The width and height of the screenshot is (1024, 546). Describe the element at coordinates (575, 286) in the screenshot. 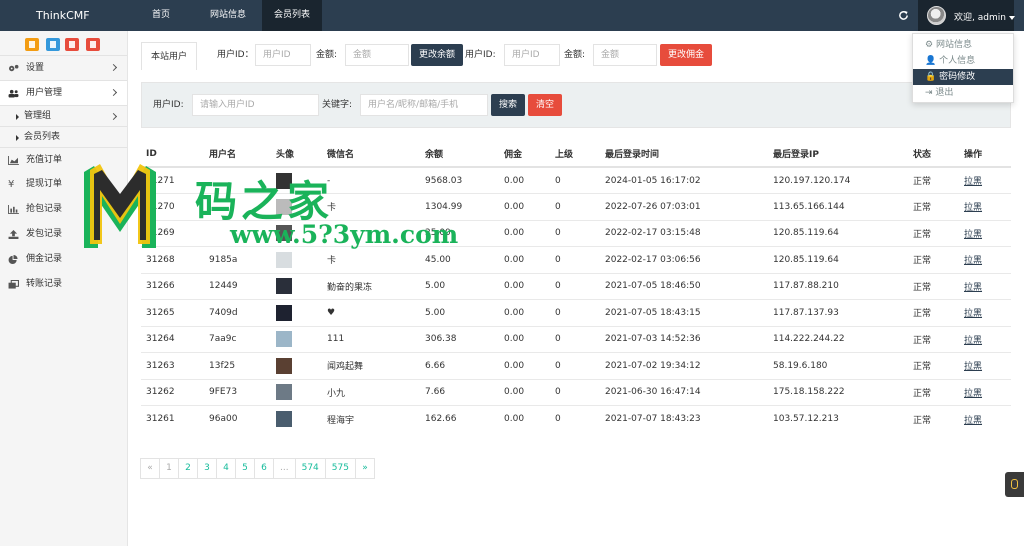

I see `cell-parent: 0` at that location.